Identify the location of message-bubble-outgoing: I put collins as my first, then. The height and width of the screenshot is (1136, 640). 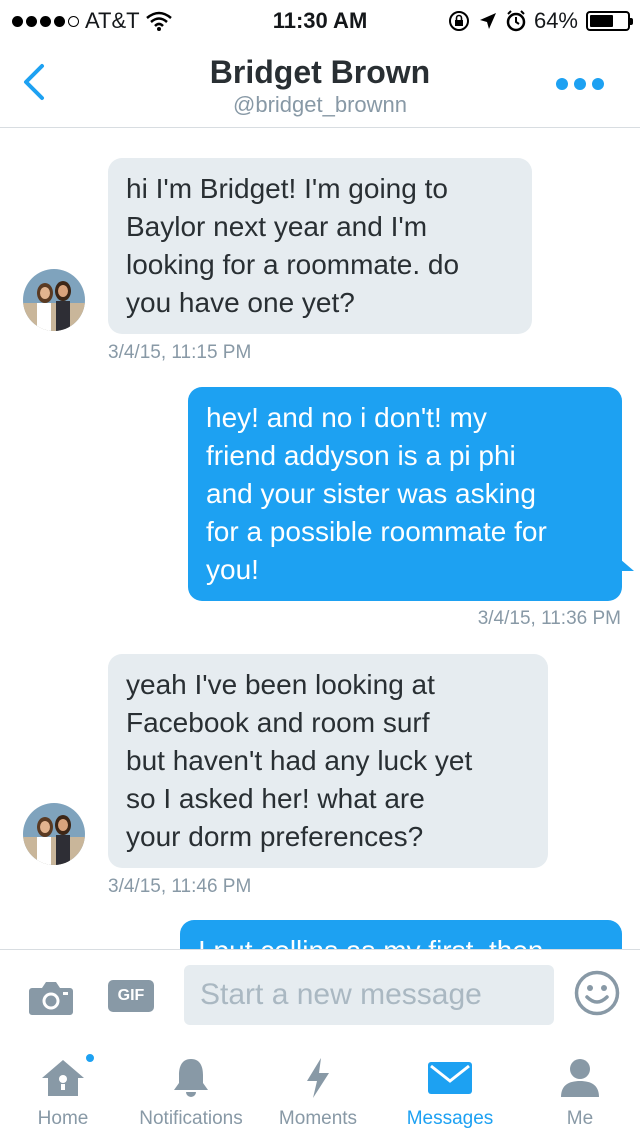
(401, 934).